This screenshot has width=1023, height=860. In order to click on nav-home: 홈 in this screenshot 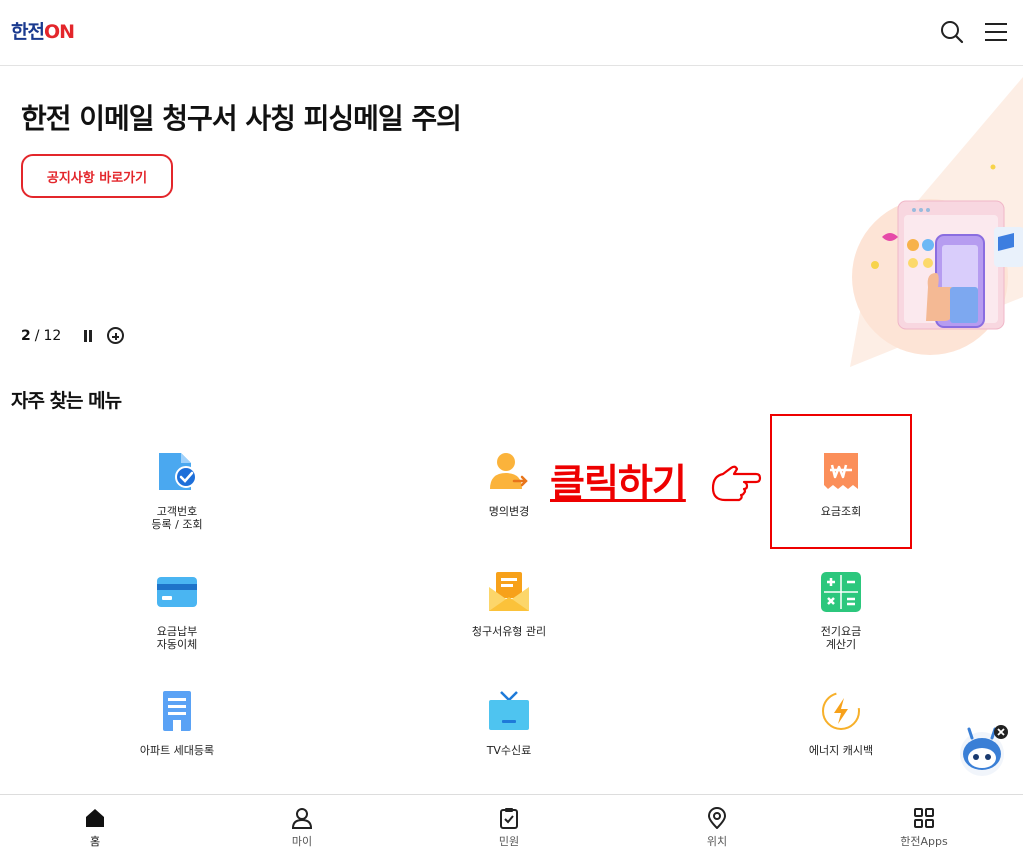, I will do `click(95, 827)`.